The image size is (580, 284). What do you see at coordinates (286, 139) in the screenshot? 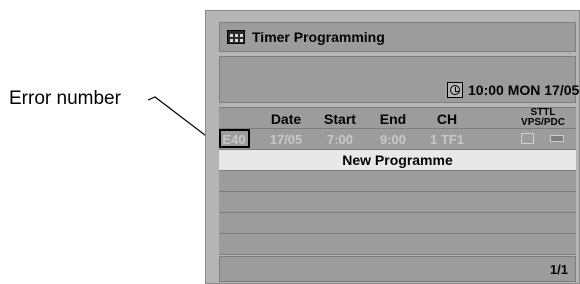
I see `row-date: 17/05` at bounding box center [286, 139].